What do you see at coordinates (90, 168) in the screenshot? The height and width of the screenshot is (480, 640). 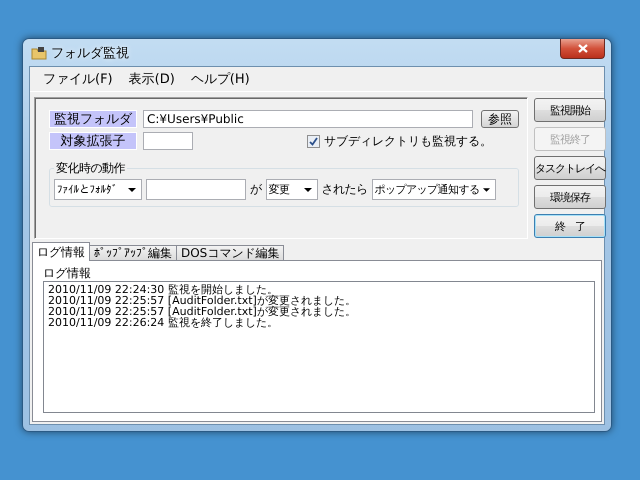 I see `group-title: 変化時の動作` at bounding box center [90, 168].